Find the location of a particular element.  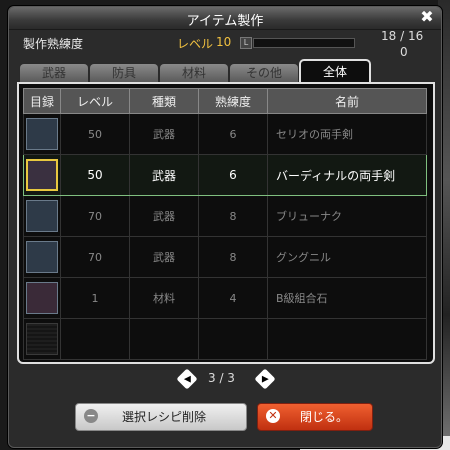

titlebar: アイテム製作 ✖ is located at coordinates (225, 18).